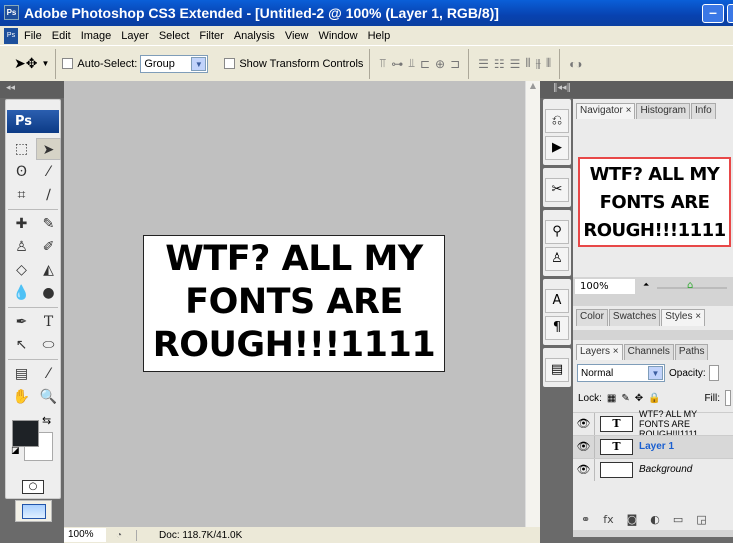 Image resolution: width=733 pixels, height=543 pixels. I want to click on align-vcenter-icon: ⊶, so click(397, 64).